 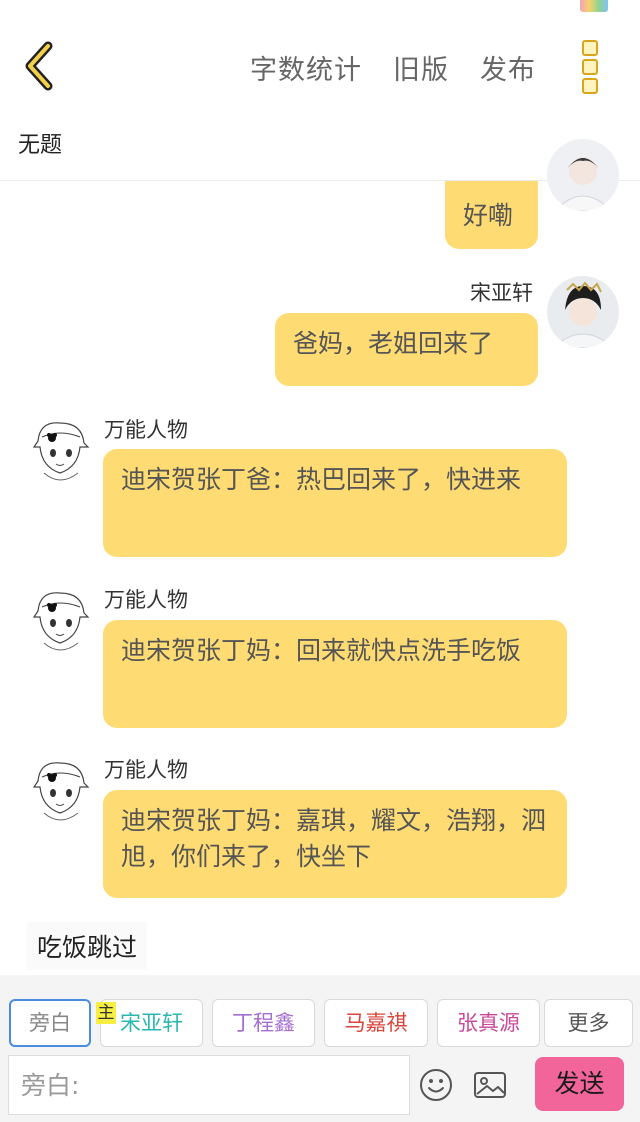 I want to click on image-button, so click(x=490, y=1085).